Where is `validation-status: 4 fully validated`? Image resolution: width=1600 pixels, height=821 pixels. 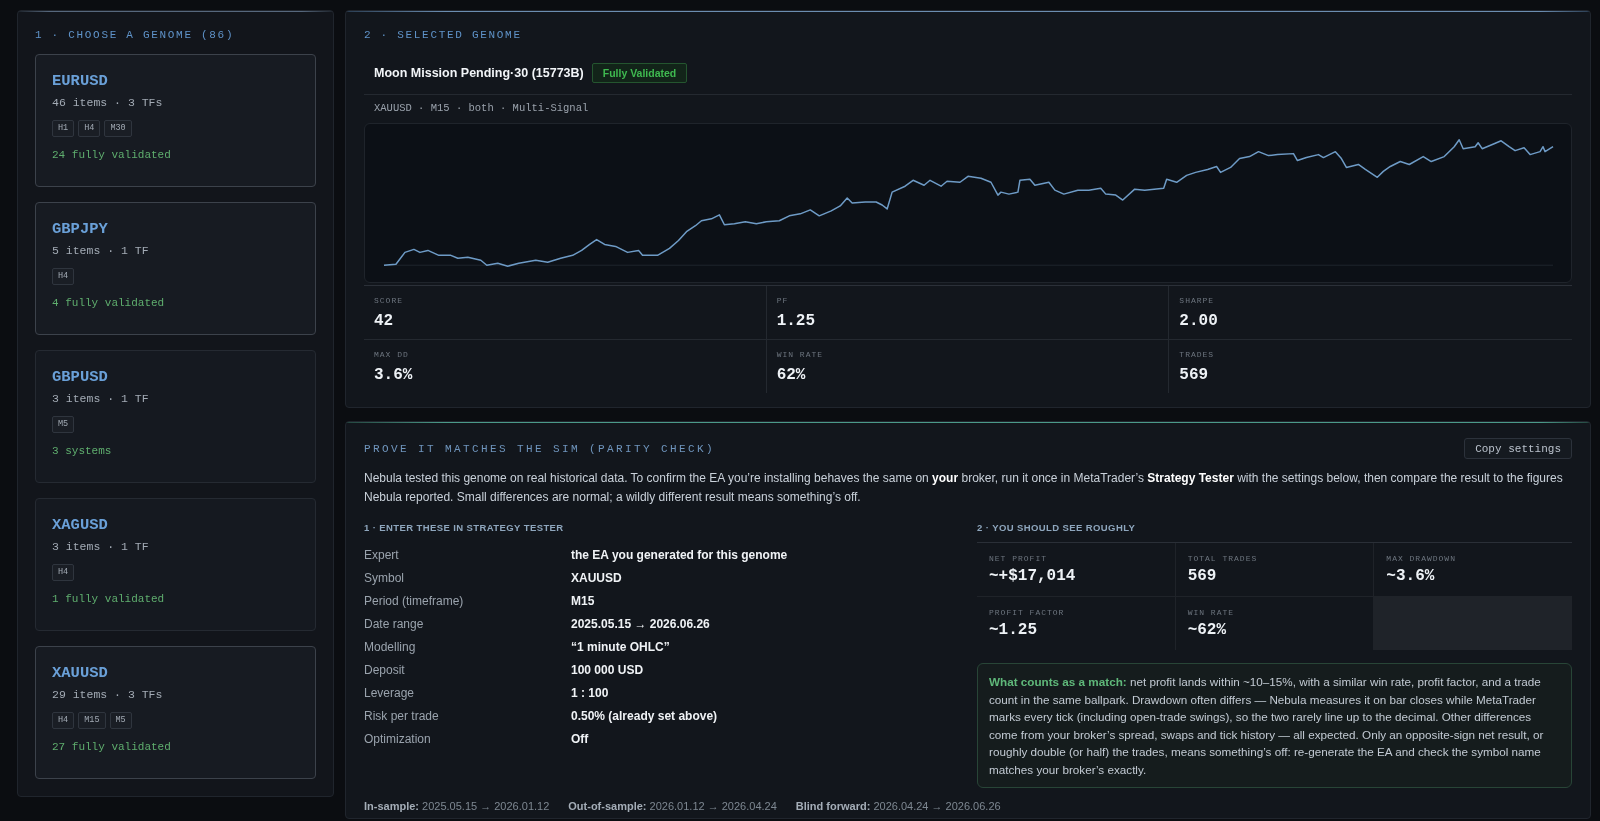 validation-status: 4 fully validated is located at coordinates (109, 303).